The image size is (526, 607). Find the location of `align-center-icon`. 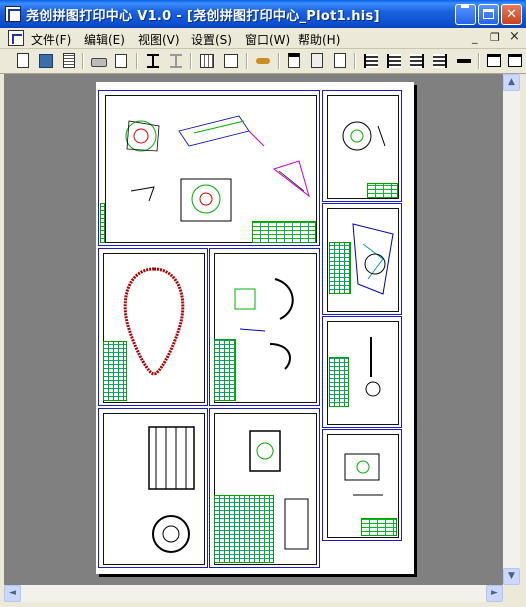

align-center-icon is located at coordinates (394, 61).